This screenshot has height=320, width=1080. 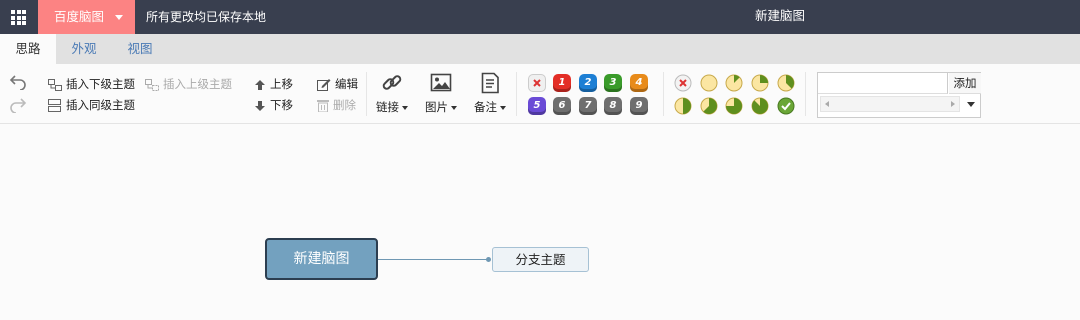 I want to click on delete-button: 删除, so click(x=336, y=105).